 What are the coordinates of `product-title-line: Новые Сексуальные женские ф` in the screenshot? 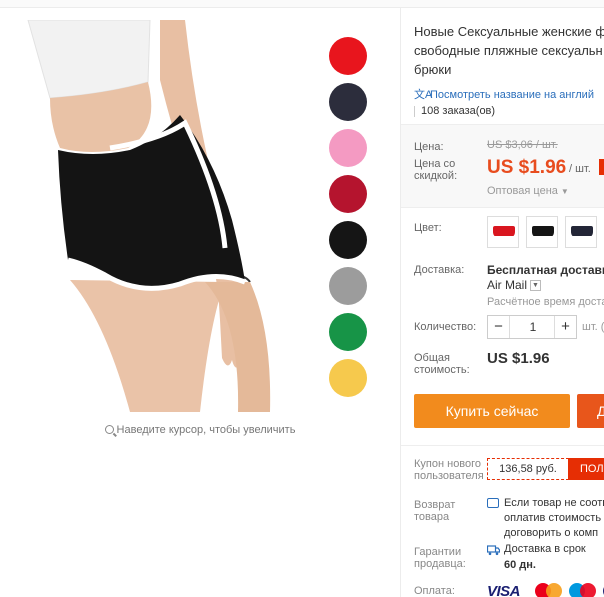 It's located at (509, 31).